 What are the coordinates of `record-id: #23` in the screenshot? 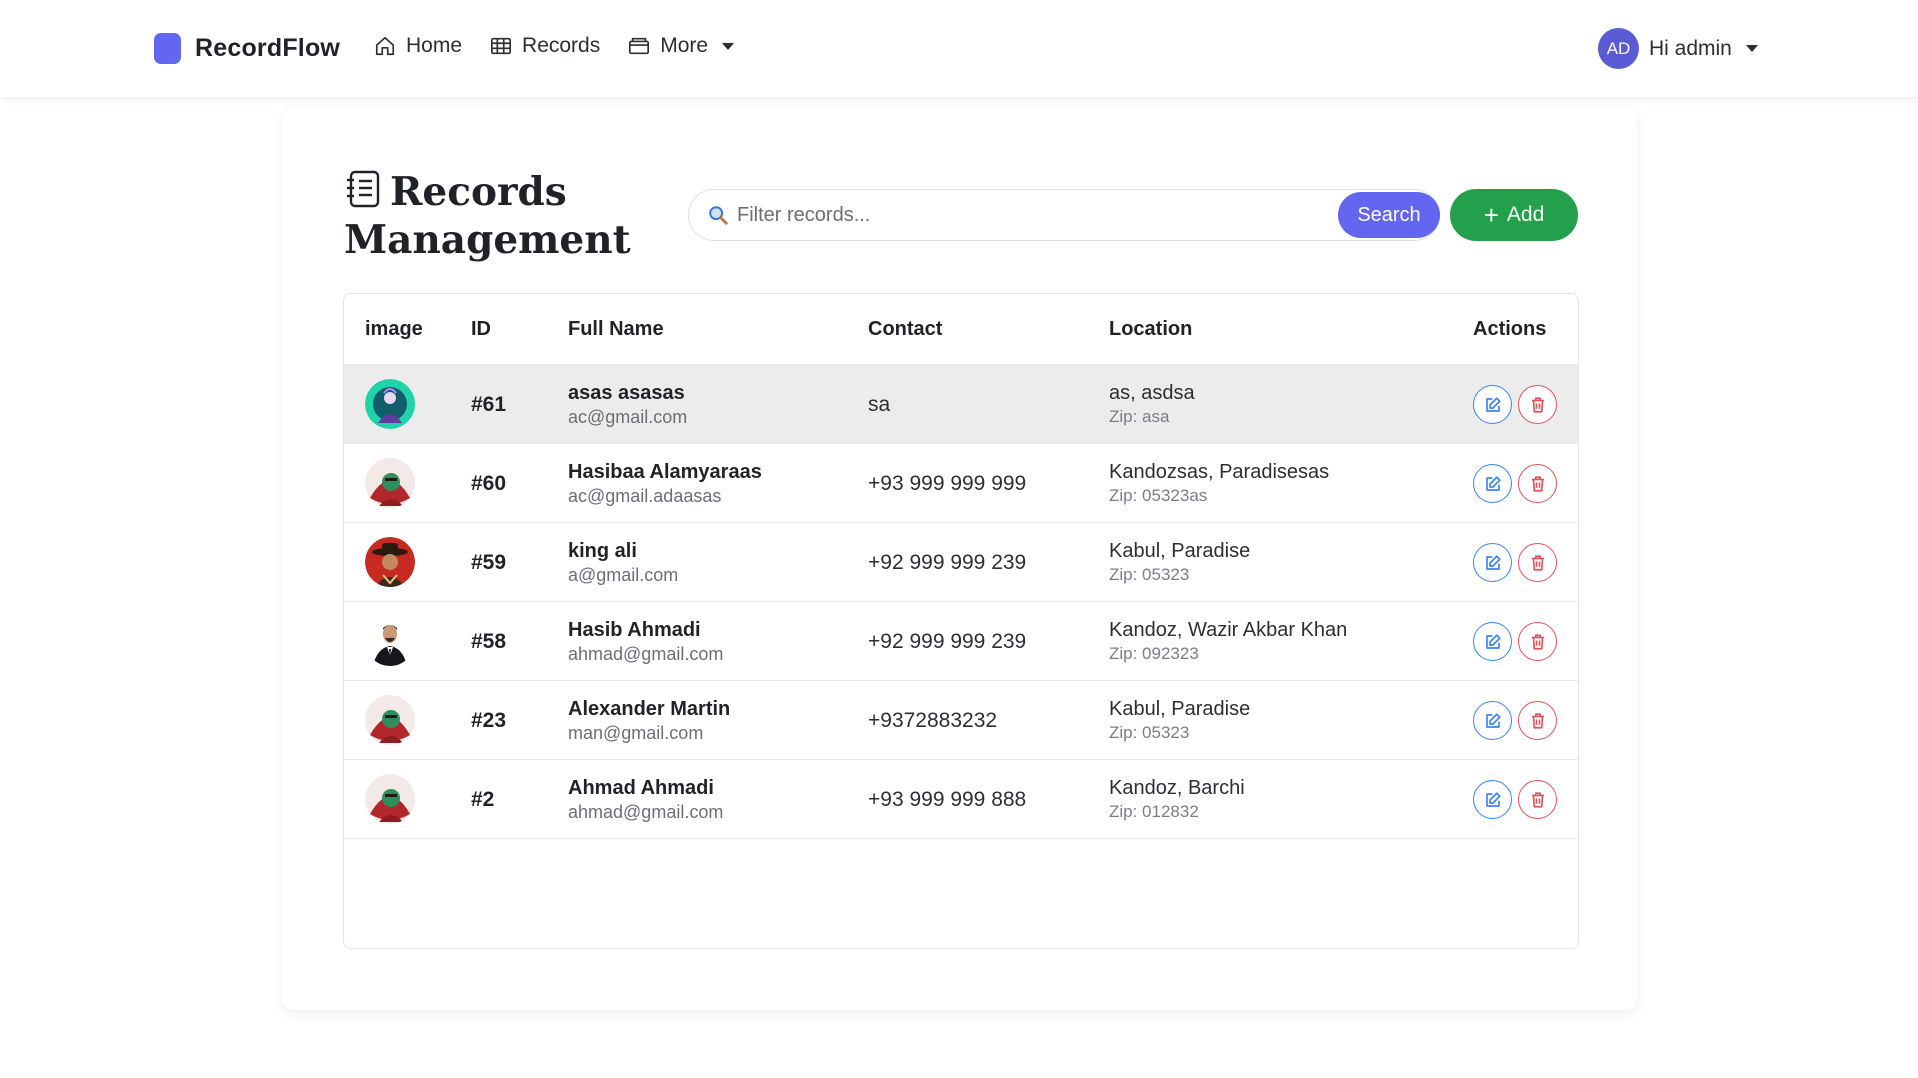 It's located at (489, 720).